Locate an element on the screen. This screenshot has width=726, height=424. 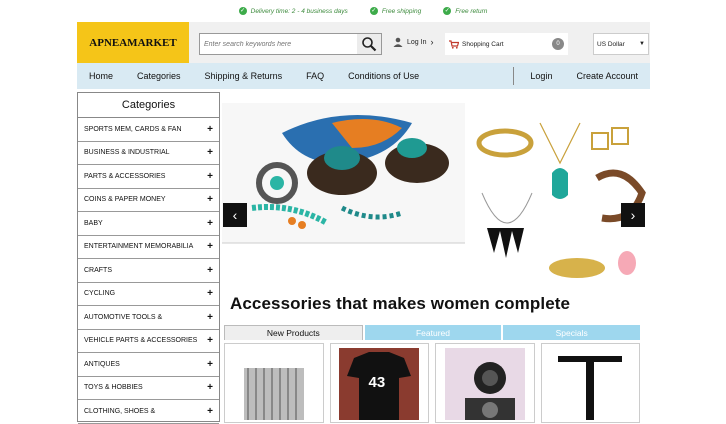
category-item: COINS & PAPER MONEY + is located at coordinates (148, 200).